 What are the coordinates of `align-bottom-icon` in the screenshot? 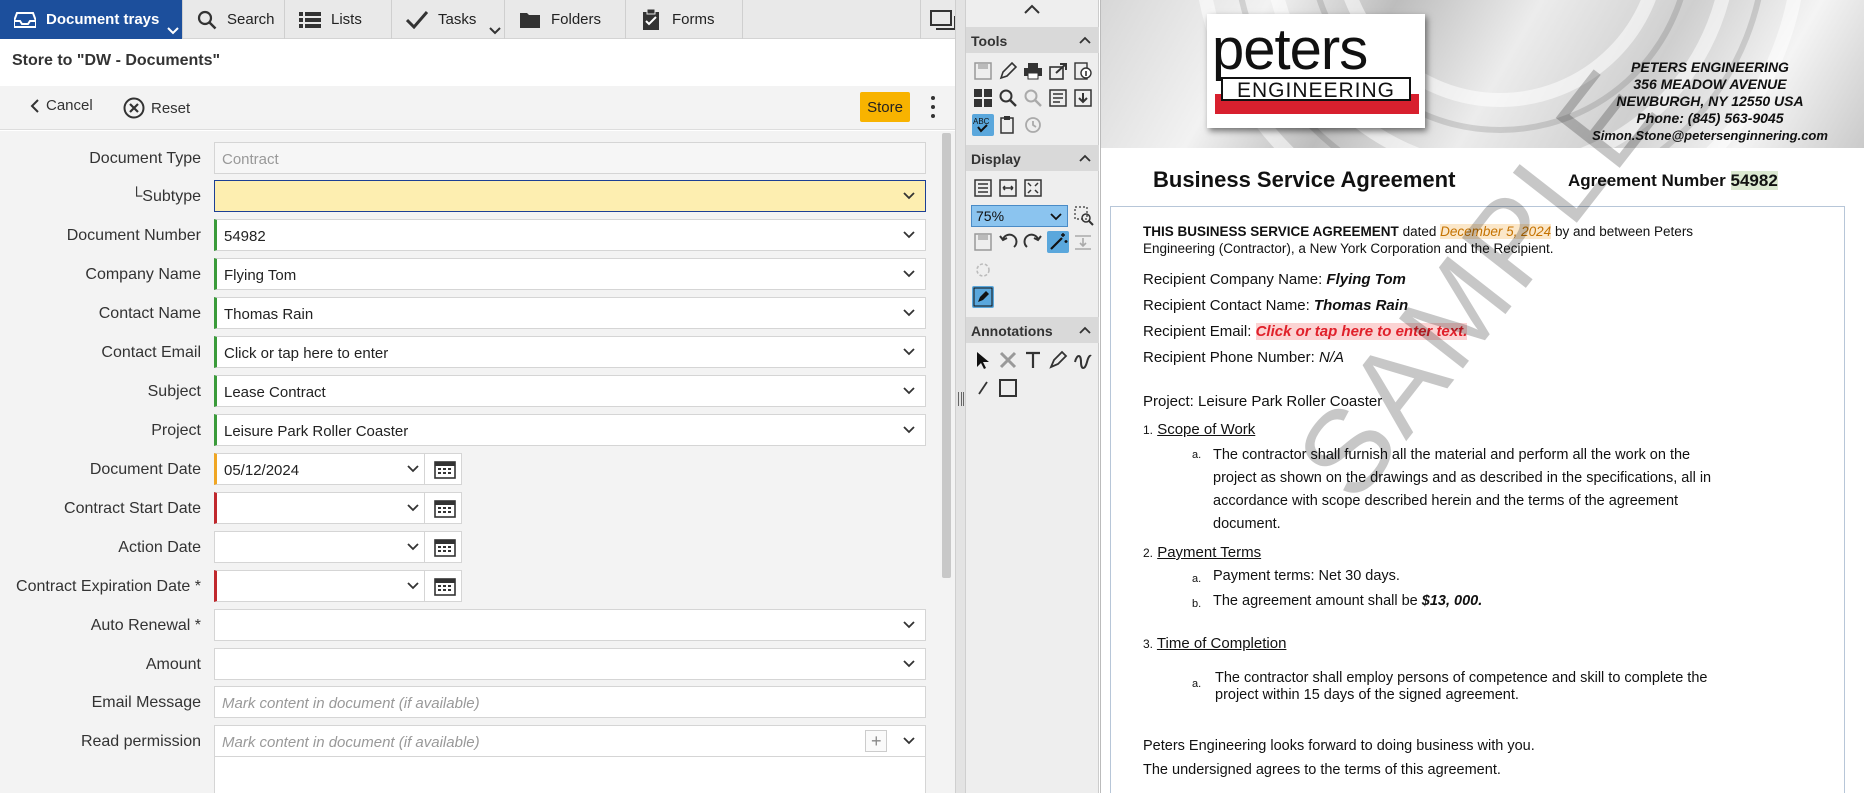 It's located at (1083, 242).